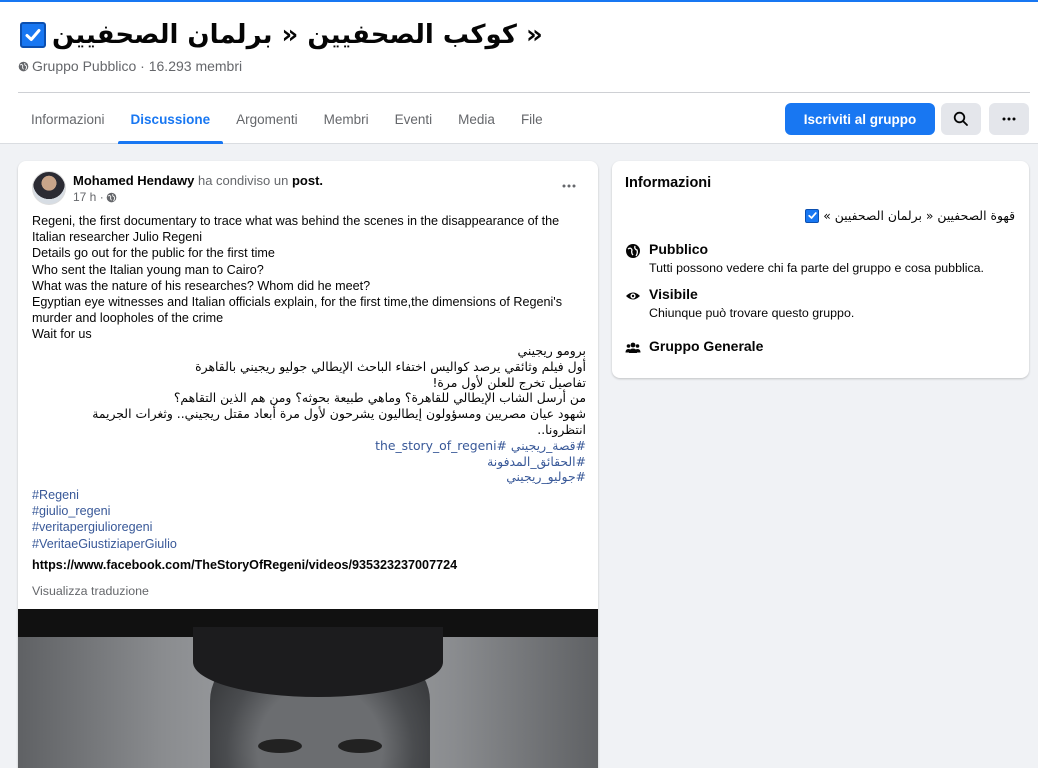 The height and width of the screenshot is (768, 1038). I want to click on group-title: كوكب الصحفيين « برلمان الصحفيين », so click(281, 35).